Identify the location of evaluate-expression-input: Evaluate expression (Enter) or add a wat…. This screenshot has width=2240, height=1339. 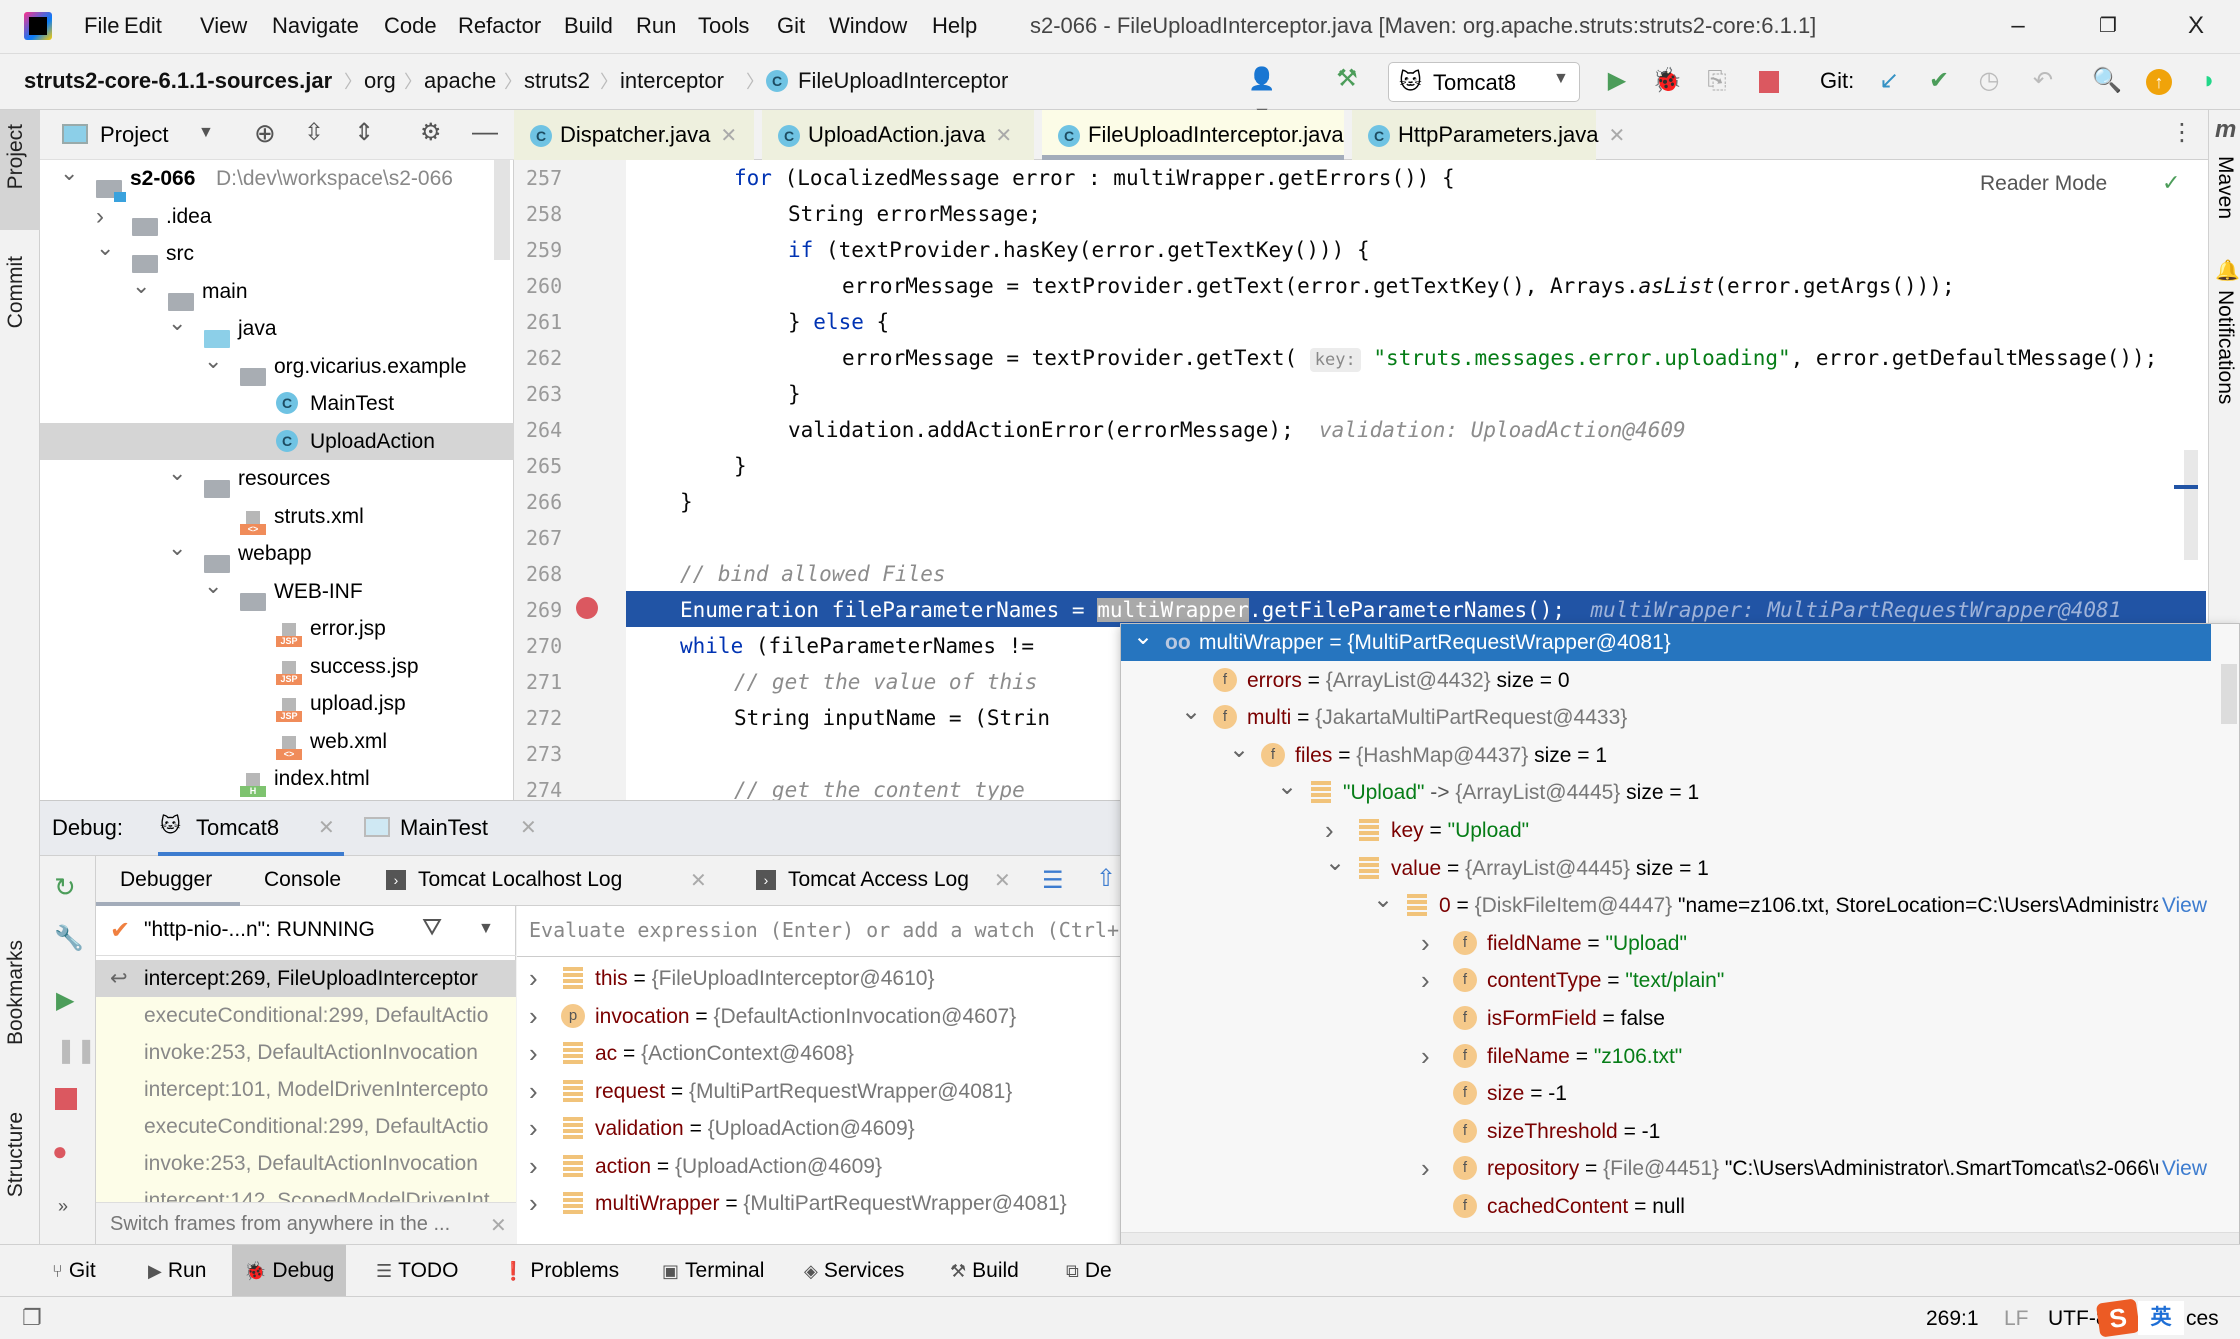
(839, 930).